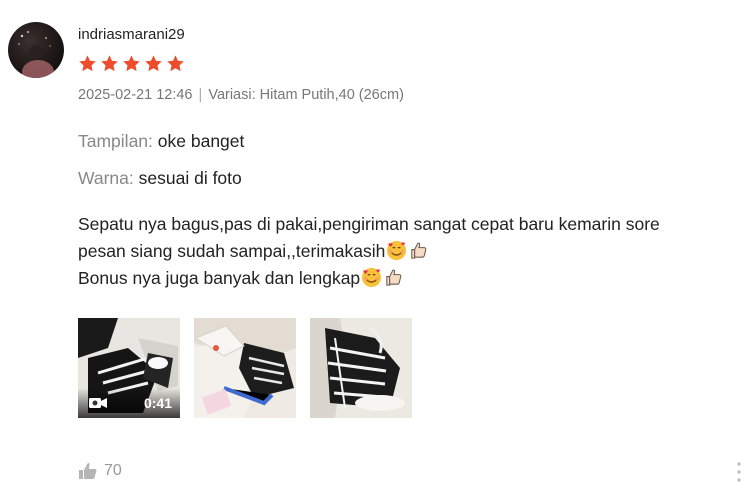 The image size is (744, 500). I want to click on attribute-key: Tampilan:, so click(115, 141).